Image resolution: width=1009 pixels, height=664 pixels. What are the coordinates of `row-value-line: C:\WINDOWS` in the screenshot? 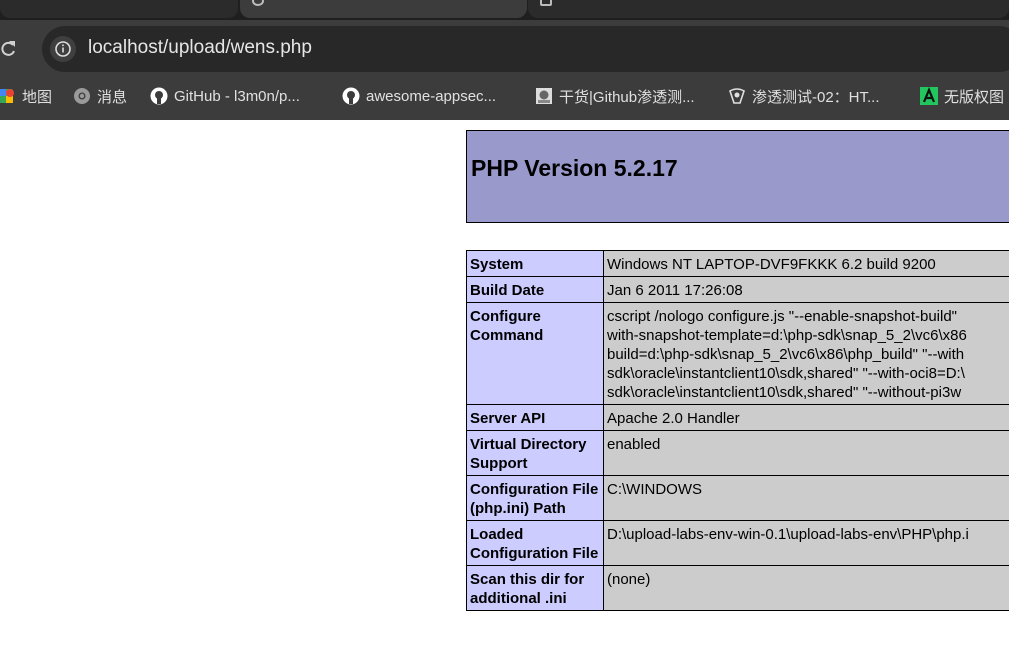 It's located at (654, 489).